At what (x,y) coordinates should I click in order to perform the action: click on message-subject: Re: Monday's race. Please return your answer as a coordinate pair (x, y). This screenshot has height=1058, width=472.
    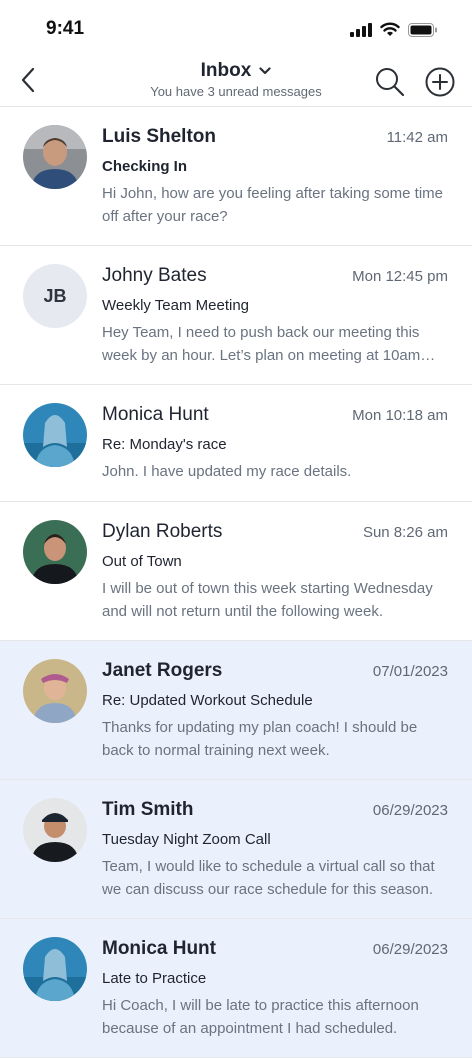
    Looking at the image, I should click on (164, 444).